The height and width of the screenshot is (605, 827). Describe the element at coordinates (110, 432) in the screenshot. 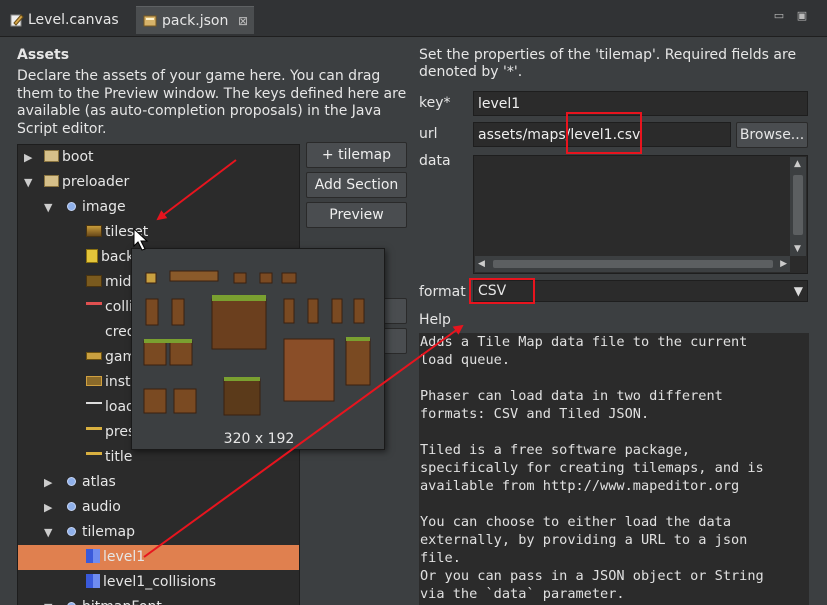

I see `tree-item-pres: pres` at that location.